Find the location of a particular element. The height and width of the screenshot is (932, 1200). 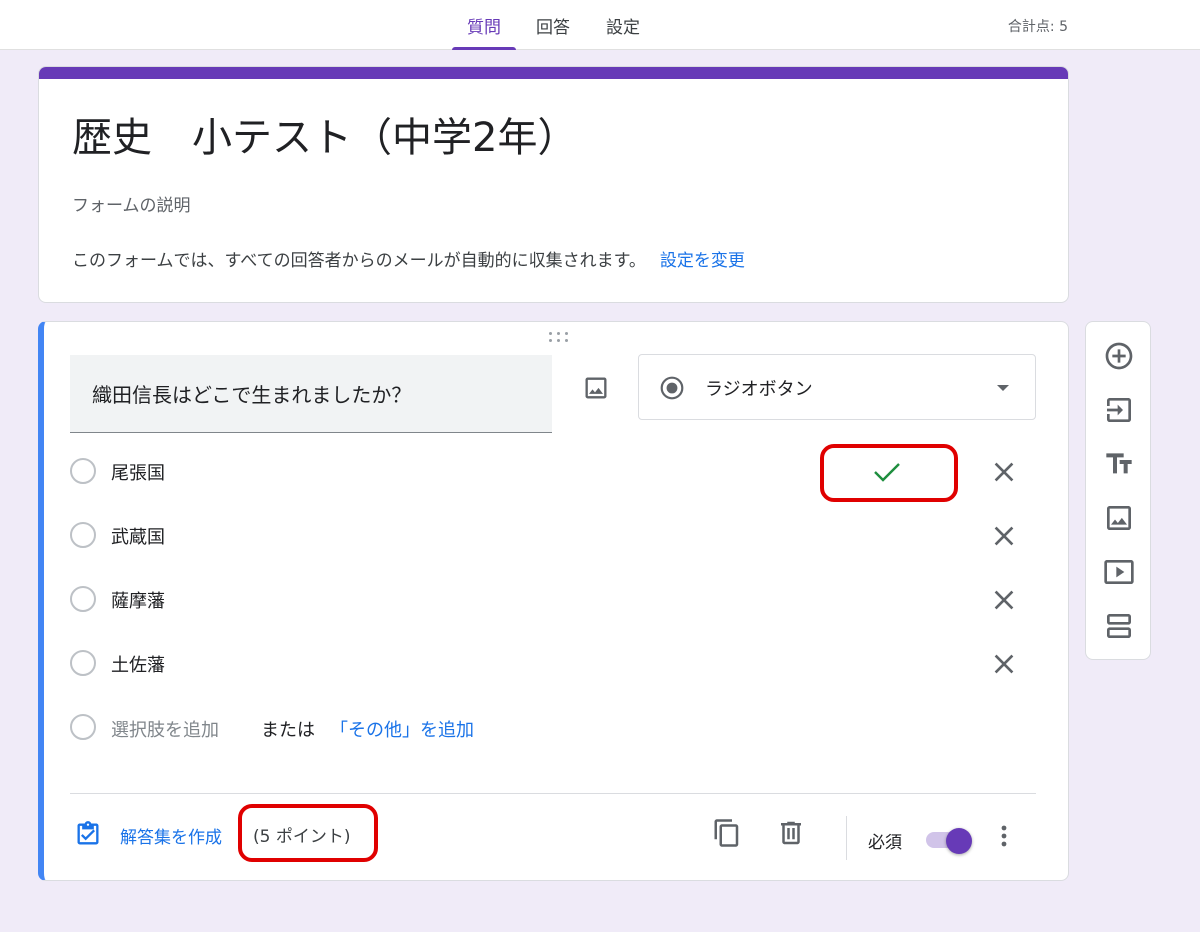

assignment-check-icon is located at coordinates (88, 833).